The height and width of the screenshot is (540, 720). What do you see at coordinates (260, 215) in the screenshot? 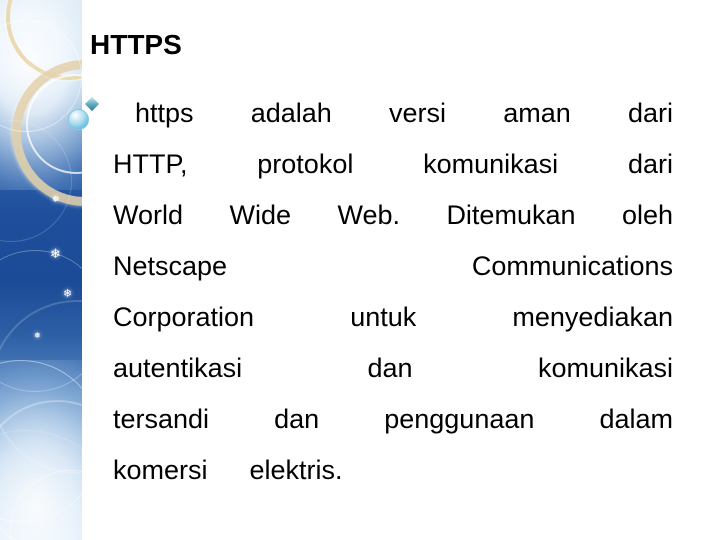
I see `word: Wide` at bounding box center [260, 215].